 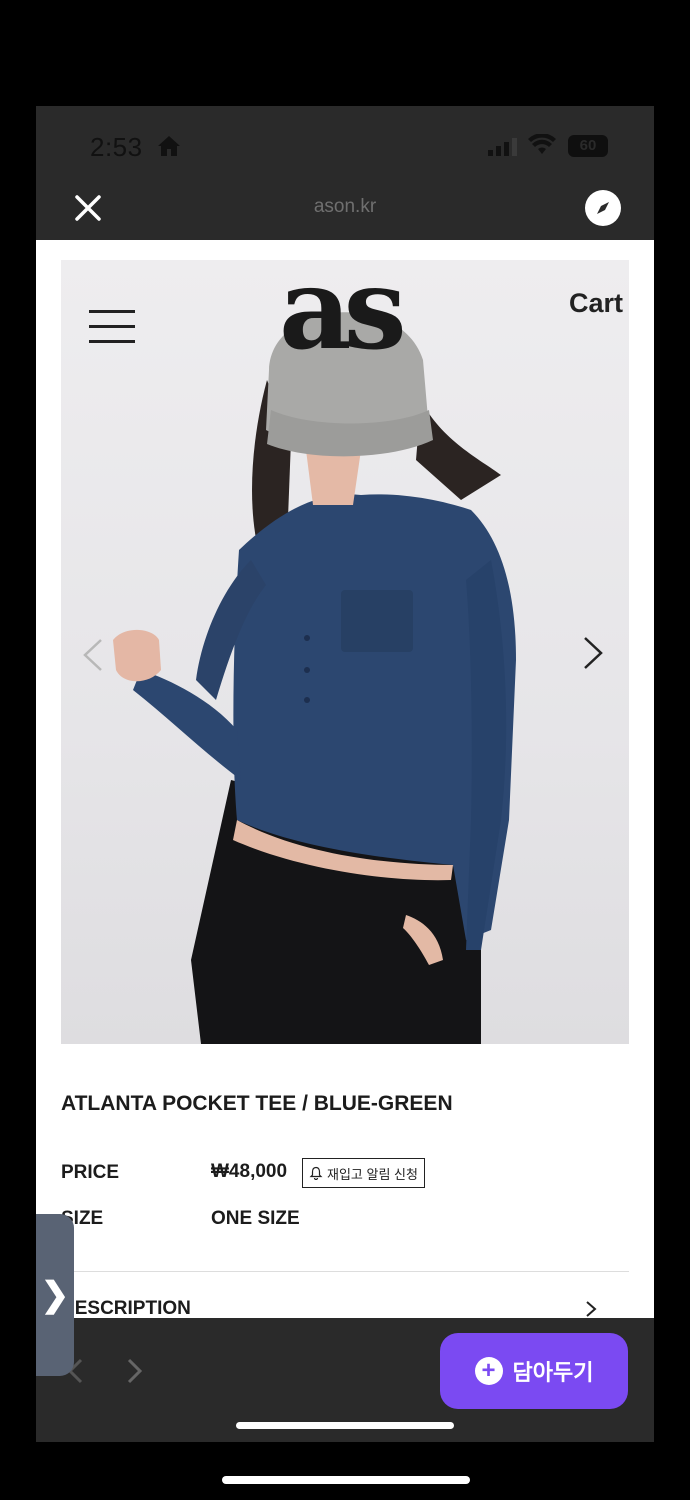 I want to click on status-time: 2:53, so click(x=116, y=147).